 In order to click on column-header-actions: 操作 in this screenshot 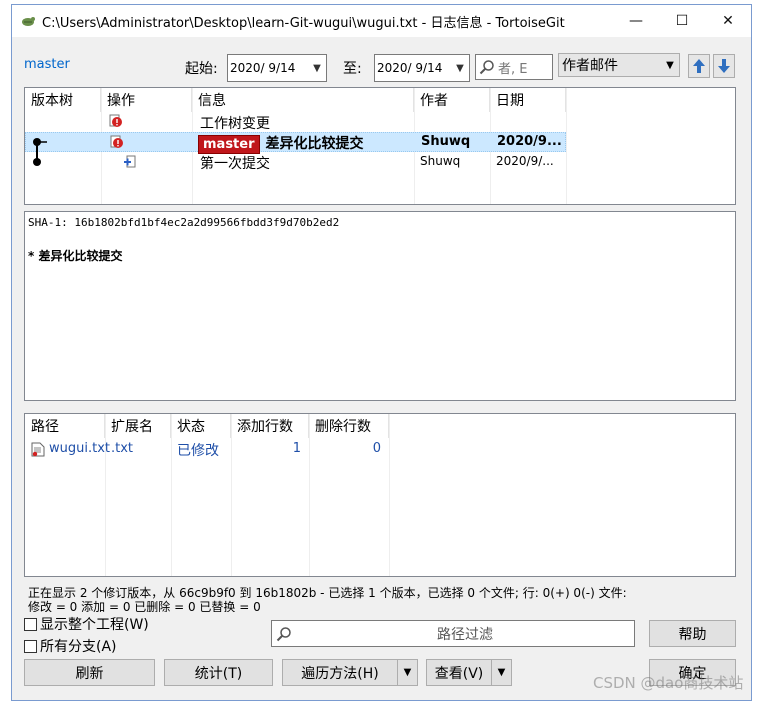, I will do `click(146, 100)`.